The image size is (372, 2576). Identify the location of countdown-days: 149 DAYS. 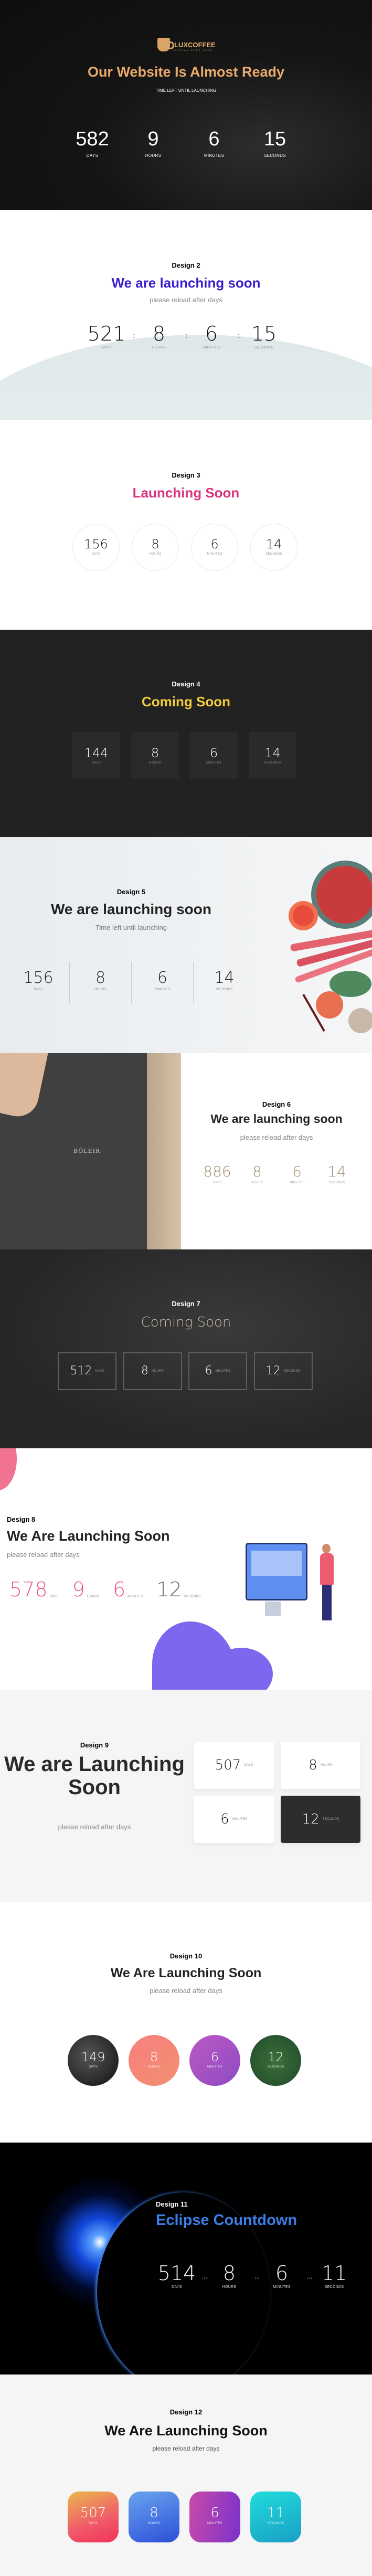
(93, 2060).